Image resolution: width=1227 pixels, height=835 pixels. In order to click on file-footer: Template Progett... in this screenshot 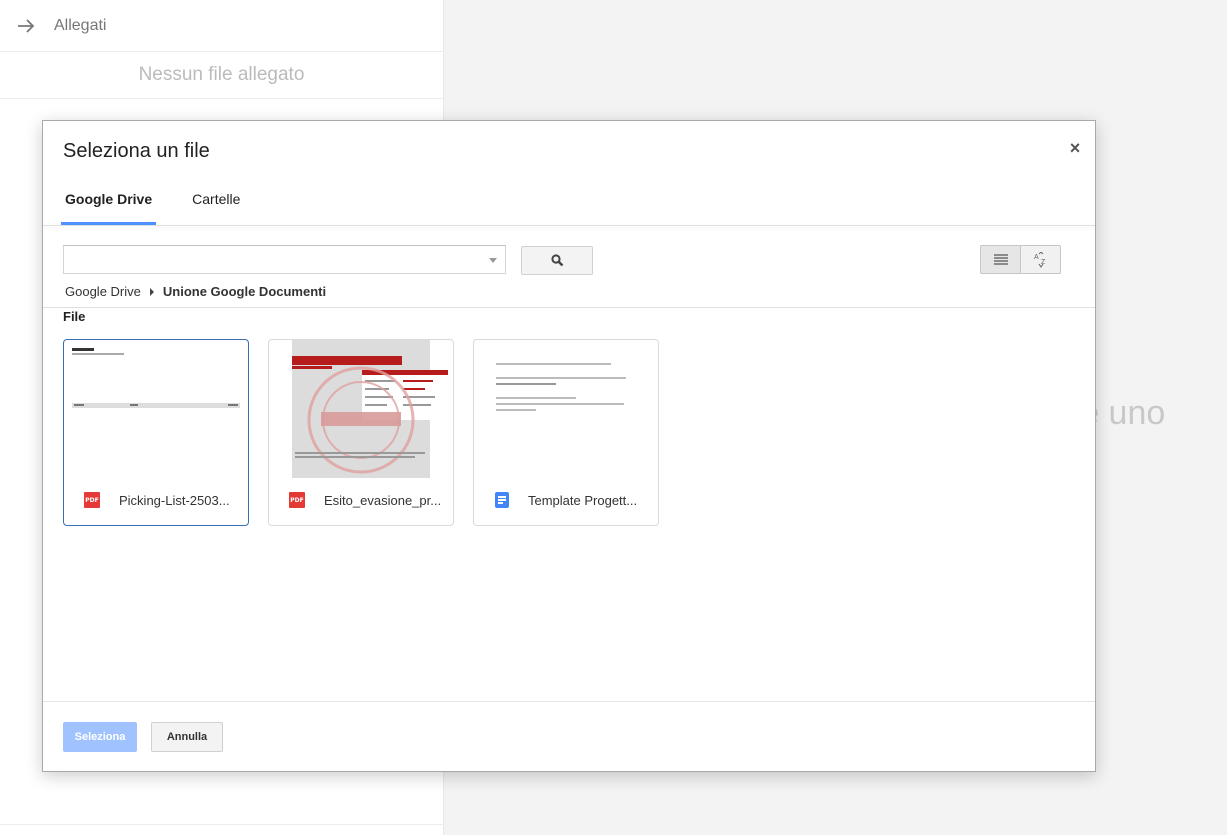, I will do `click(574, 500)`.